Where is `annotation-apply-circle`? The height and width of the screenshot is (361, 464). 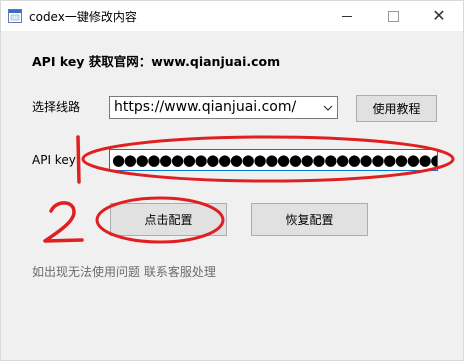 annotation-apply-circle is located at coordinates (160, 220).